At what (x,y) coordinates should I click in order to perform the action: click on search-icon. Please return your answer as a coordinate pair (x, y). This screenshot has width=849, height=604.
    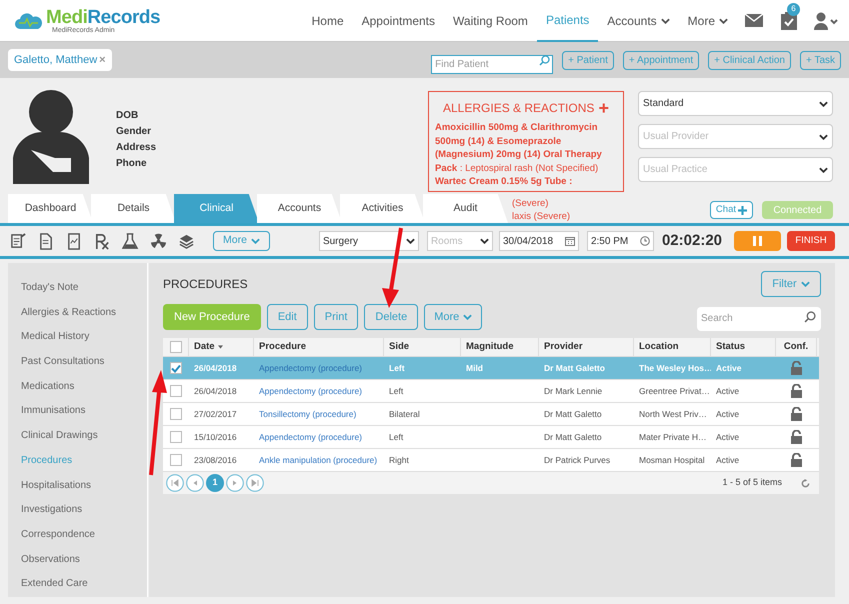
    Looking at the image, I should click on (544, 60).